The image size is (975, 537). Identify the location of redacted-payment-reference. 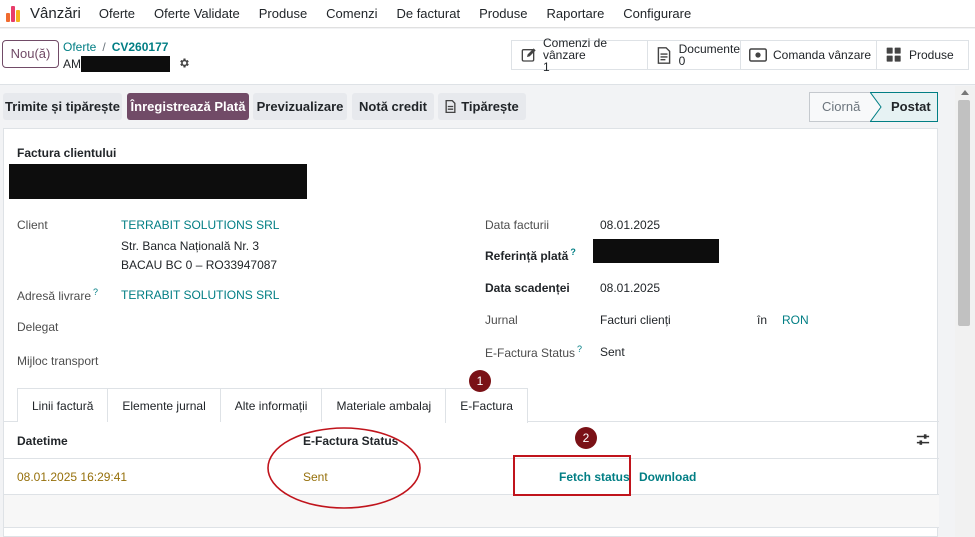
(656, 251).